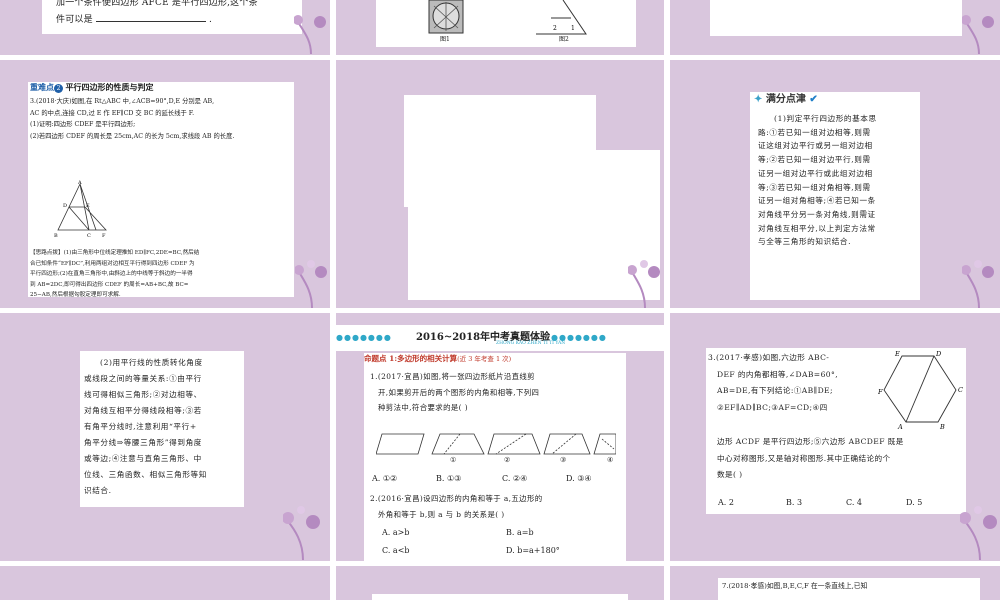  What do you see at coordinates (920, 390) in the screenshot?
I see `hexagon-figure: E D F C A B` at bounding box center [920, 390].